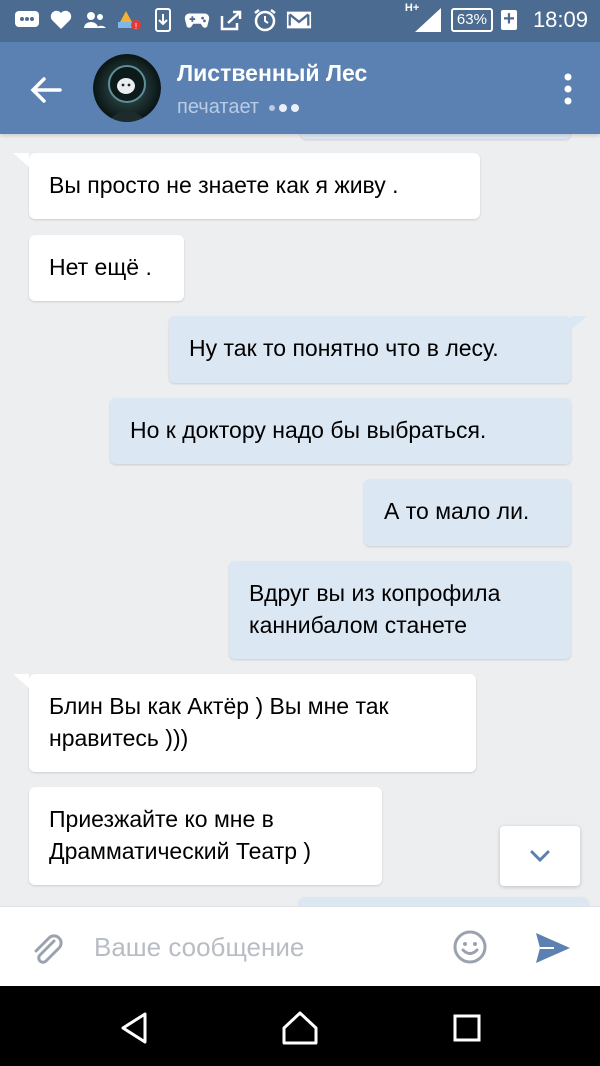 The image size is (600, 1066). Describe the element at coordinates (265, 20) in the screenshot. I see `alarm-icon` at that location.